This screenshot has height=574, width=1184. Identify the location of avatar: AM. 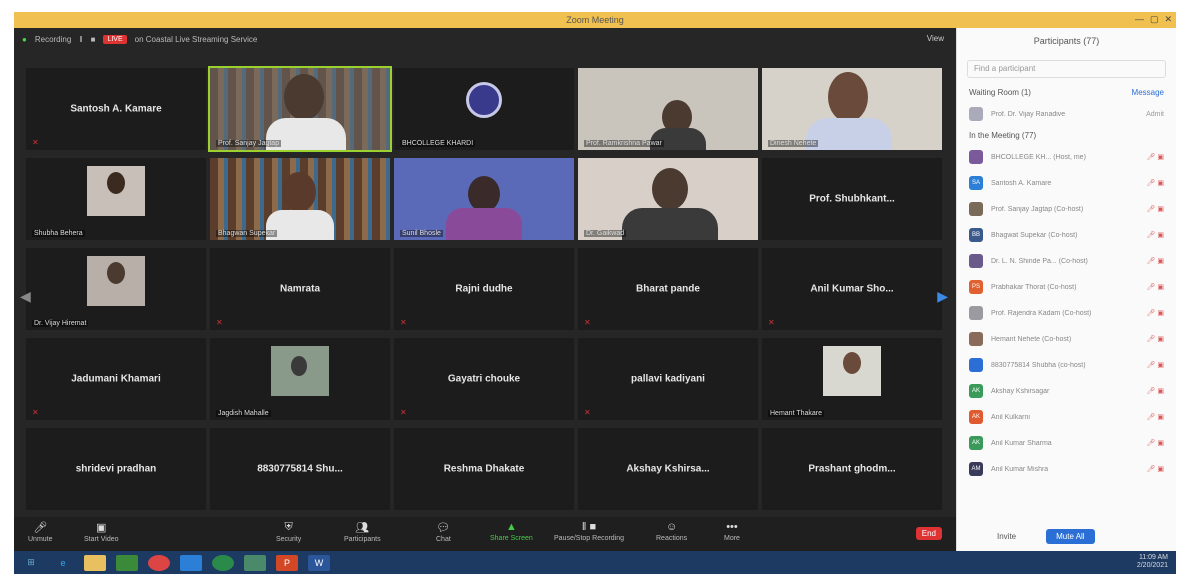
(976, 469).